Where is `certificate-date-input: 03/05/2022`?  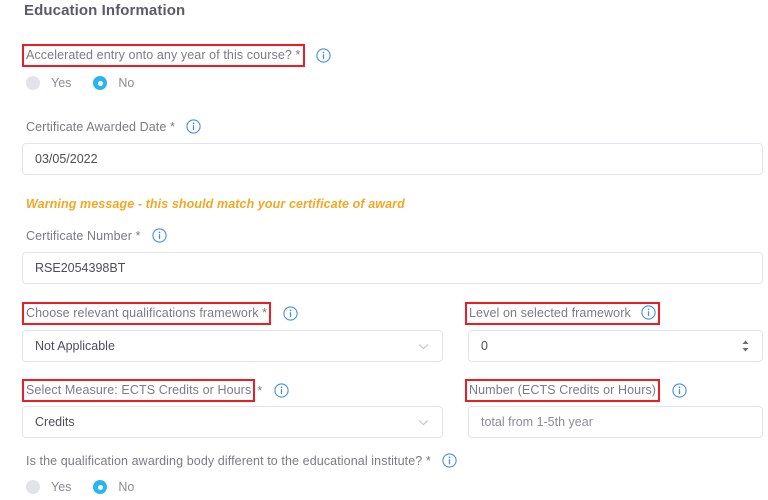 certificate-date-input: 03/05/2022 is located at coordinates (392, 159).